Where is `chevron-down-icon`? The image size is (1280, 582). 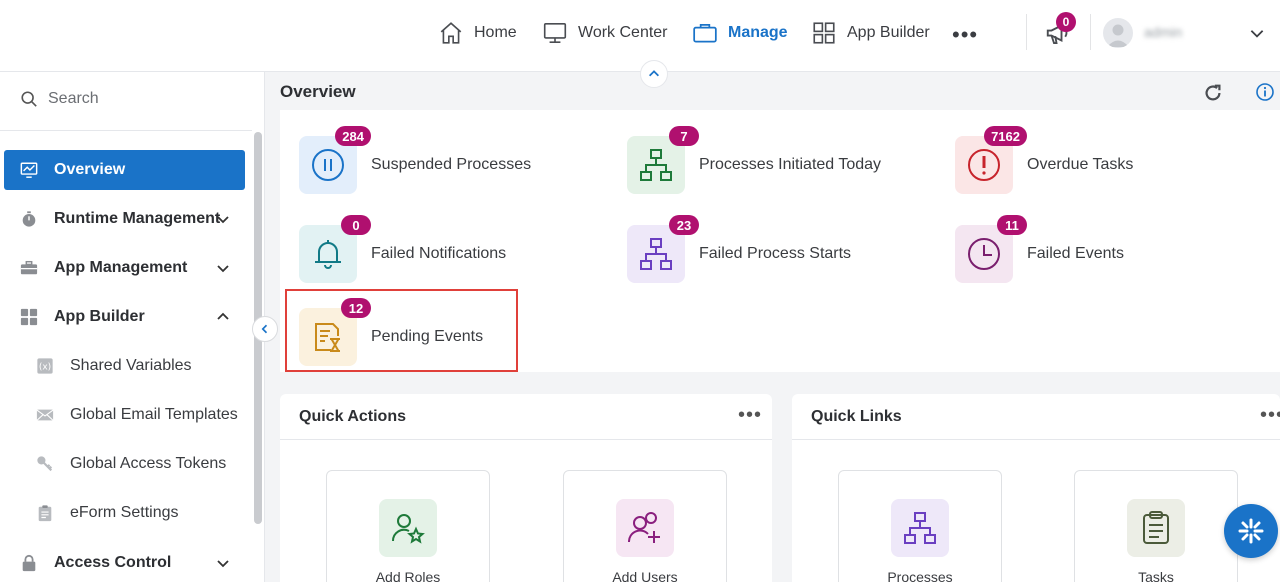 chevron-down-icon is located at coordinates (1257, 33).